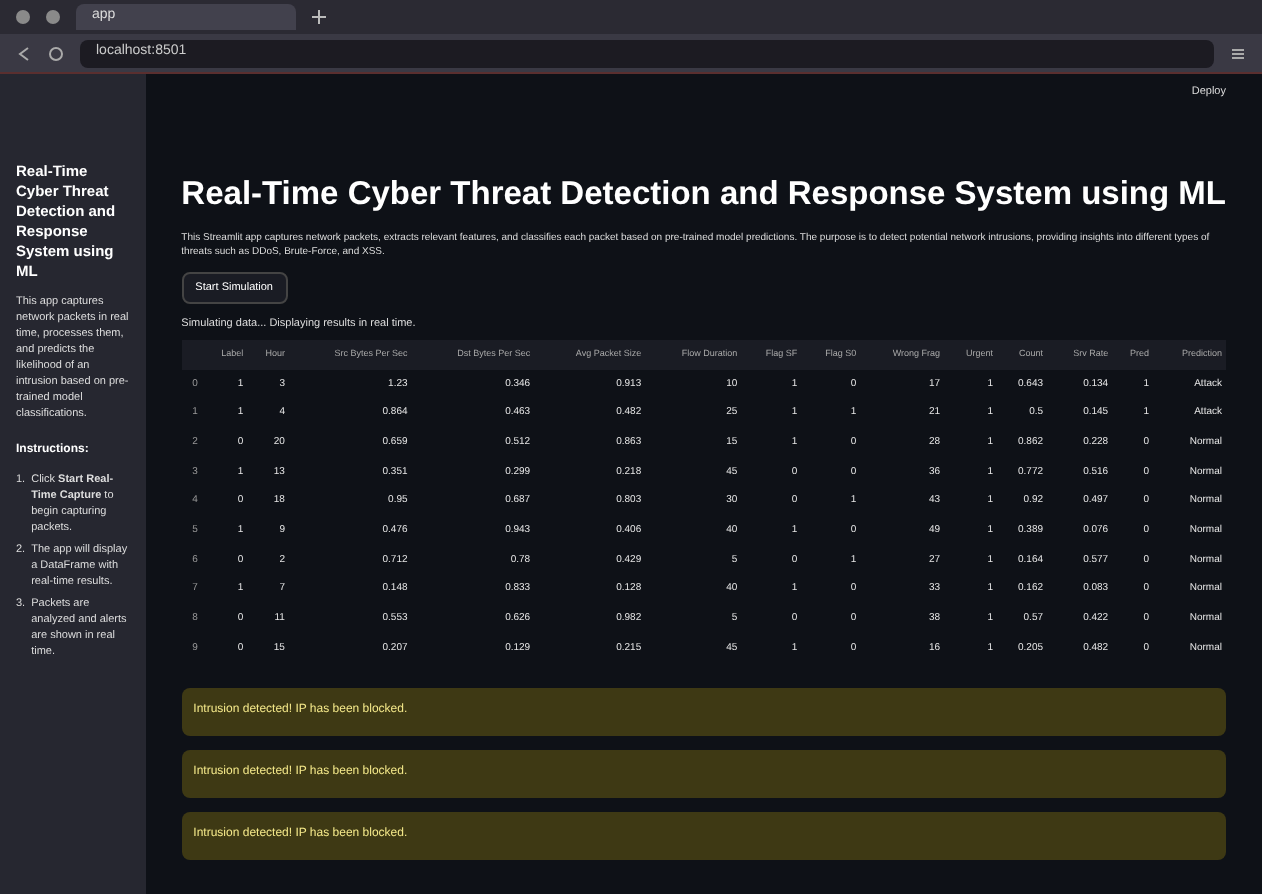  Describe the element at coordinates (56, 53) in the screenshot. I see `reload-icon` at that location.